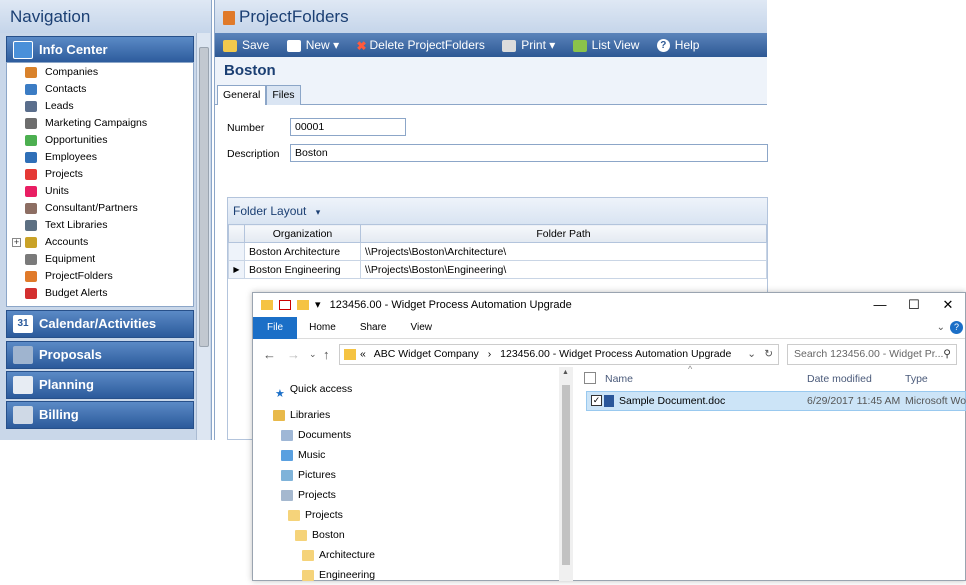 Image resolution: width=966 pixels, height=585 pixels. I want to click on file-date-modified: 6/29/2017 11:45 AM, so click(854, 401).